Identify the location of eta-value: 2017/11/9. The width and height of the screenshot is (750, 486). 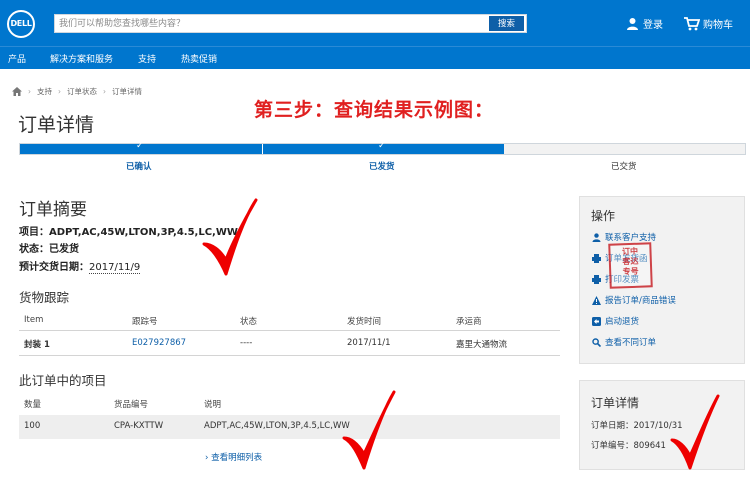
(115, 268).